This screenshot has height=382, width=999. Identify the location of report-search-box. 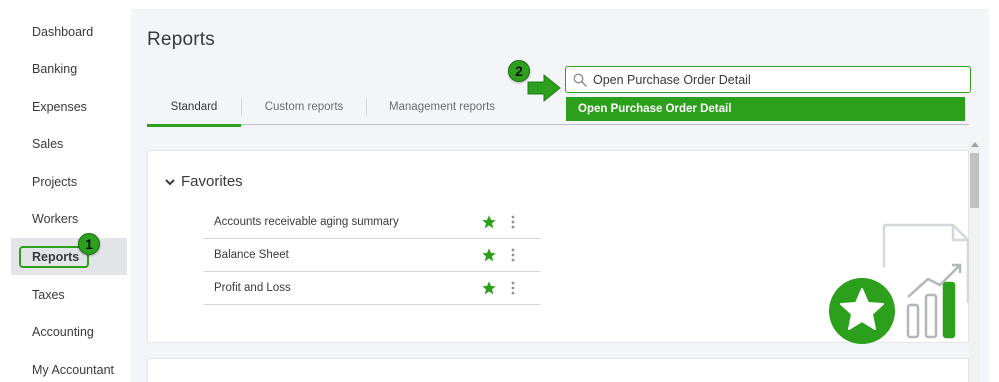
(768, 79).